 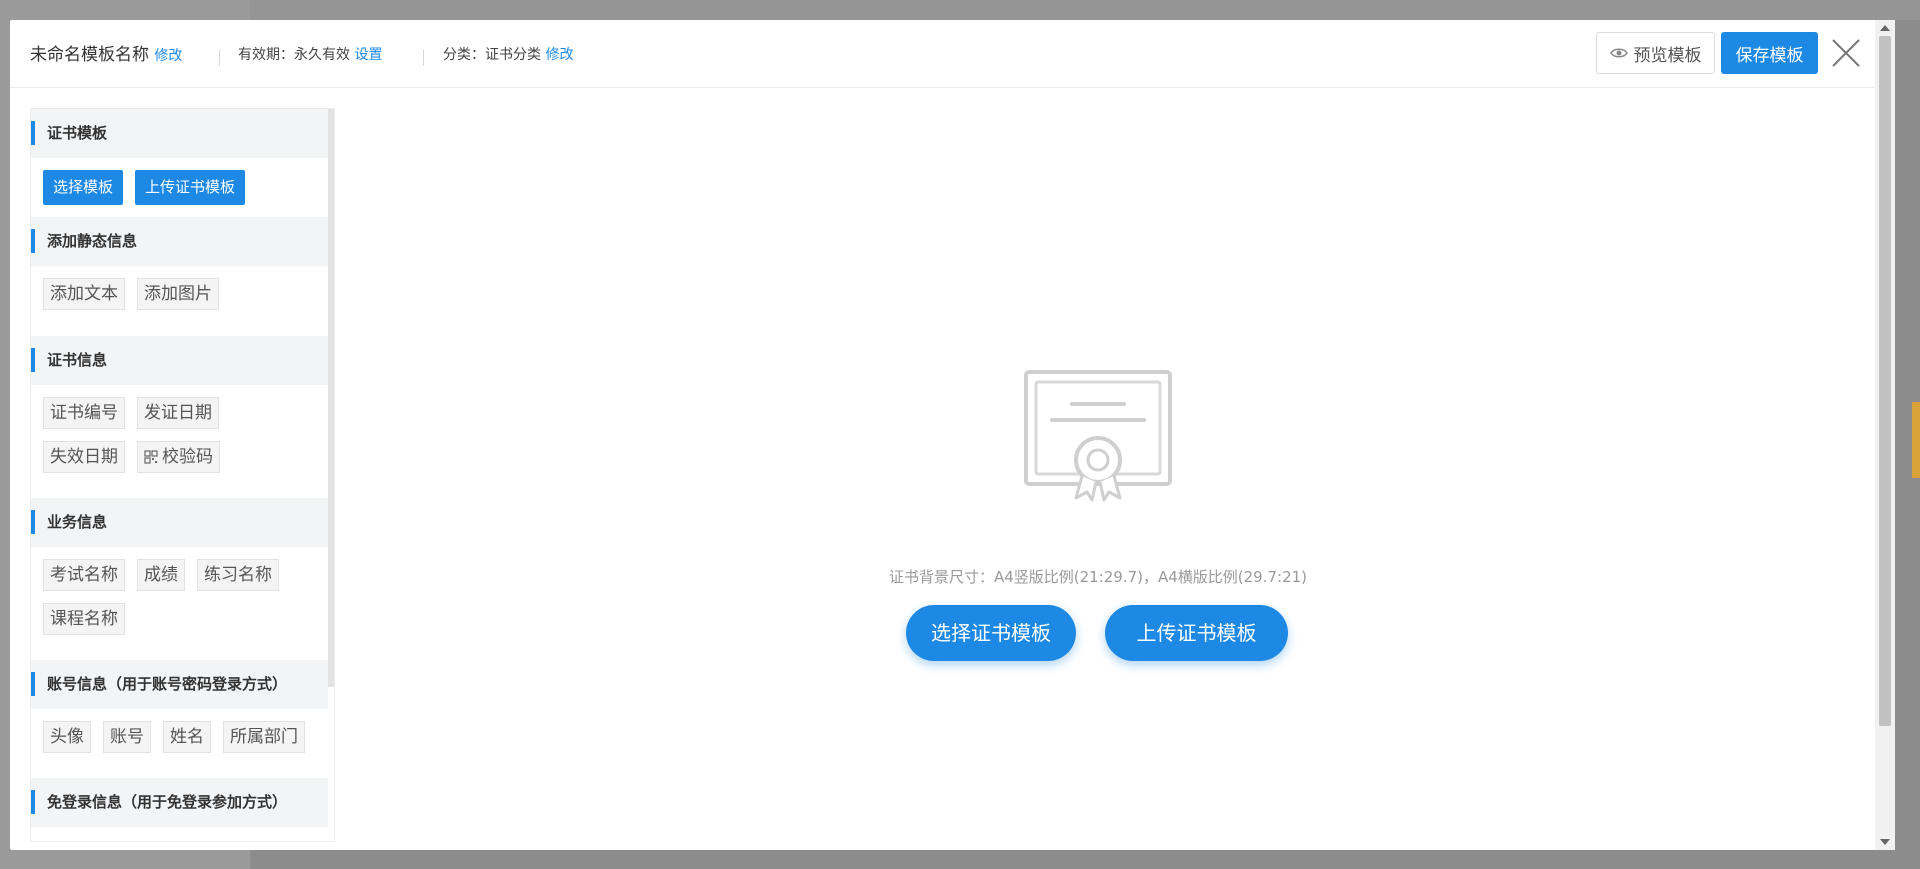 I want to click on name-chip: 姓名, so click(x=187, y=737).